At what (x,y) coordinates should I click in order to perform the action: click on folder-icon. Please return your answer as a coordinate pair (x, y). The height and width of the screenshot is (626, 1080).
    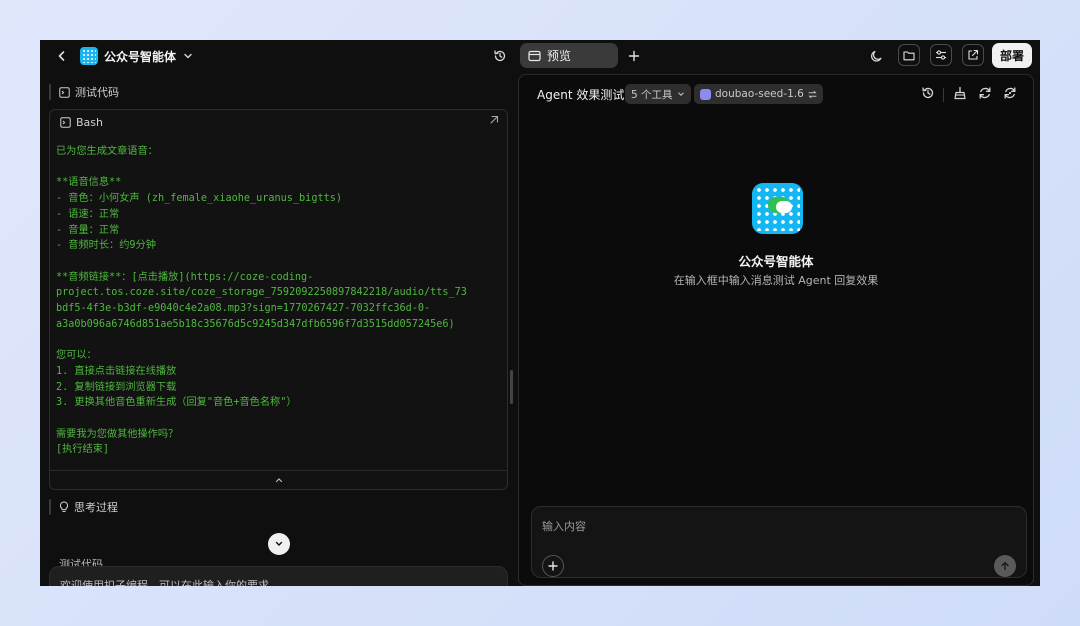
    Looking at the image, I should click on (909, 55).